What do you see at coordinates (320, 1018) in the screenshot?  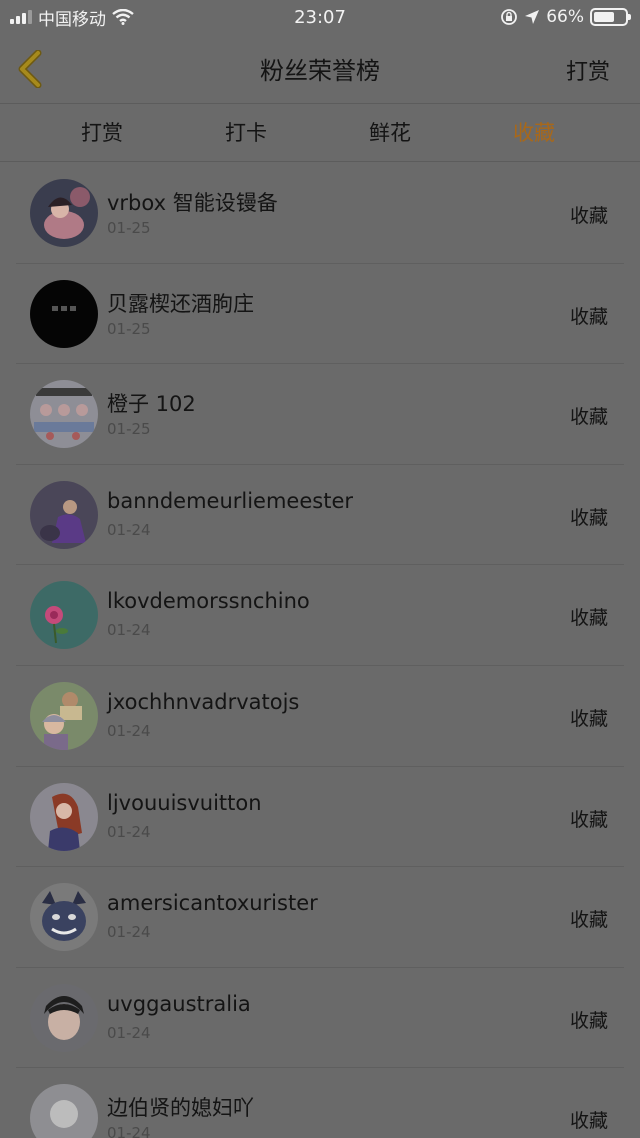 I see `list-item: uvggaustralia 01-24 收藏` at bounding box center [320, 1018].